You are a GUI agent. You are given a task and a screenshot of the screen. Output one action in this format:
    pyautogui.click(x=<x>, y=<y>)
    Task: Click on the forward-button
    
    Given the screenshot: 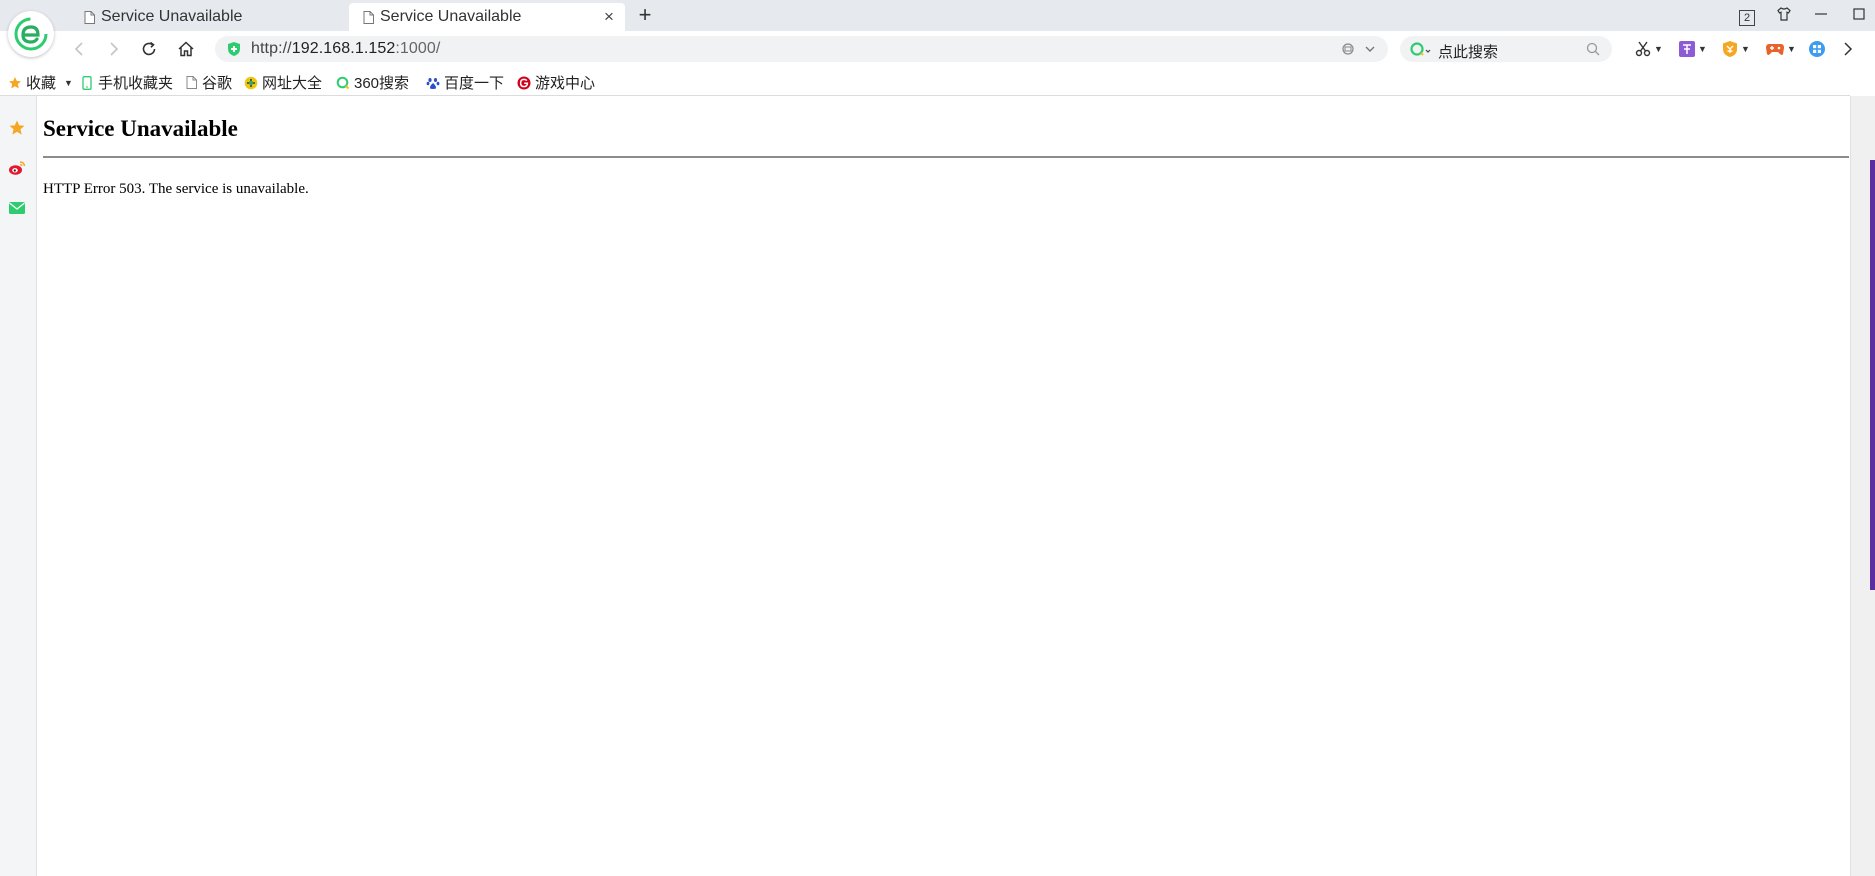 What is the action you would take?
    pyautogui.click(x=114, y=49)
    